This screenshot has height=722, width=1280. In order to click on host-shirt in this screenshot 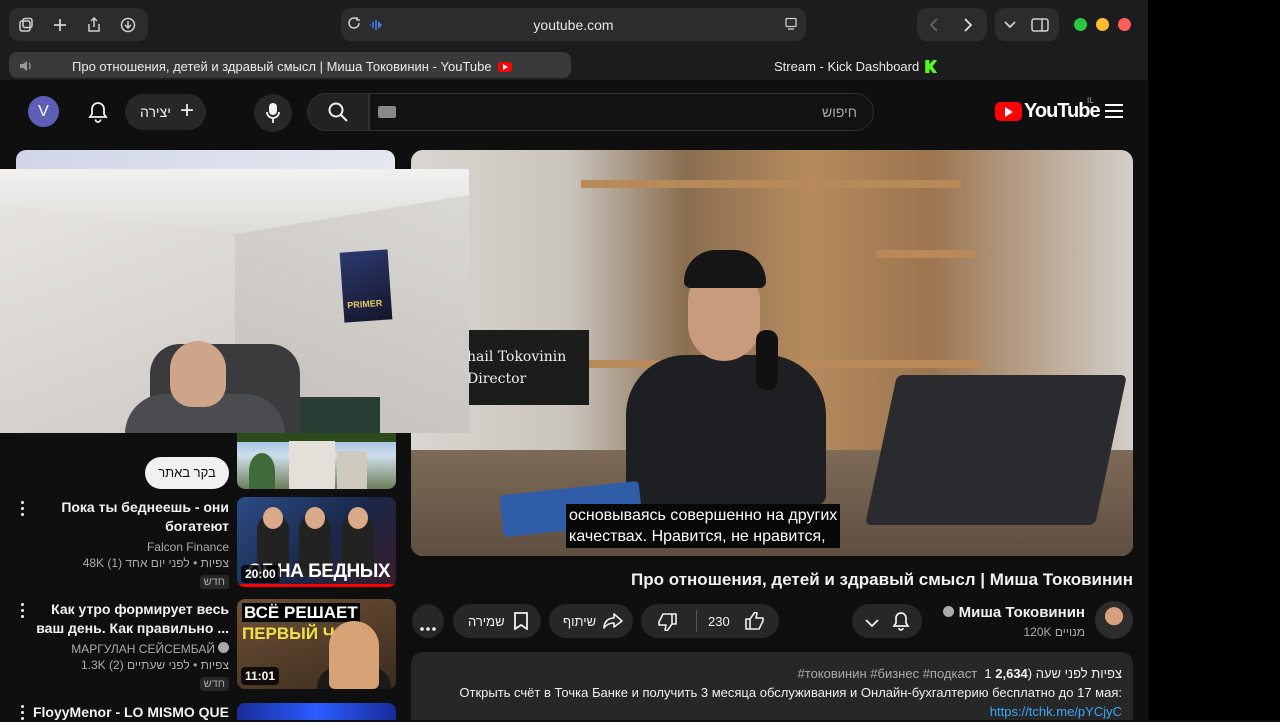, I will do `click(726, 430)`.